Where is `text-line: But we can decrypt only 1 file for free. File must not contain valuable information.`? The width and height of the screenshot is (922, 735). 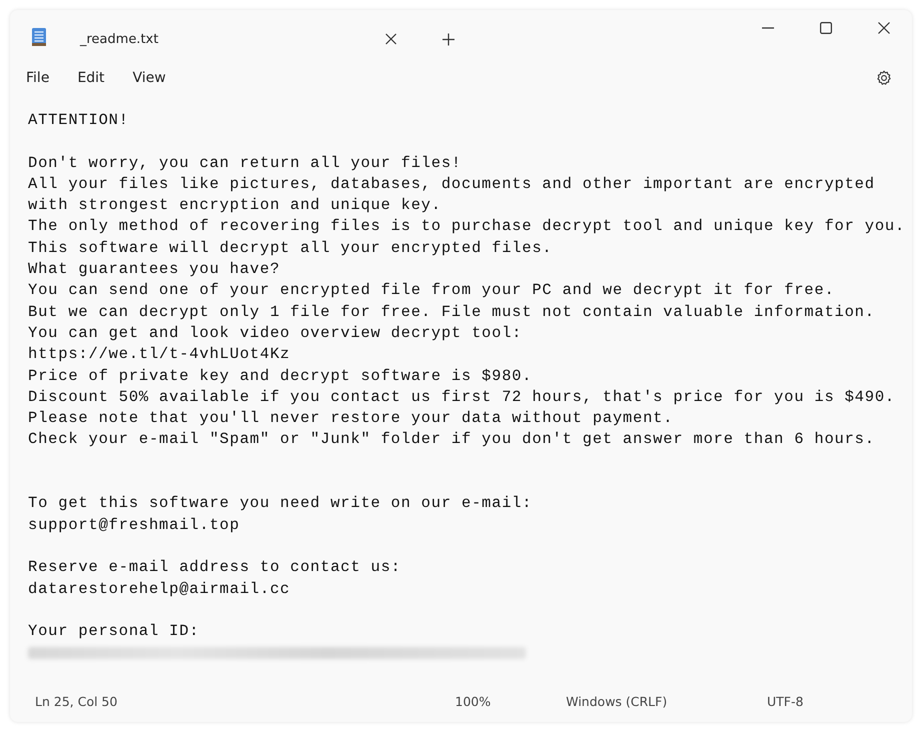
text-line: But we can decrypt only 1 file for free. File must not contain valuable information. is located at coordinates (452, 312).